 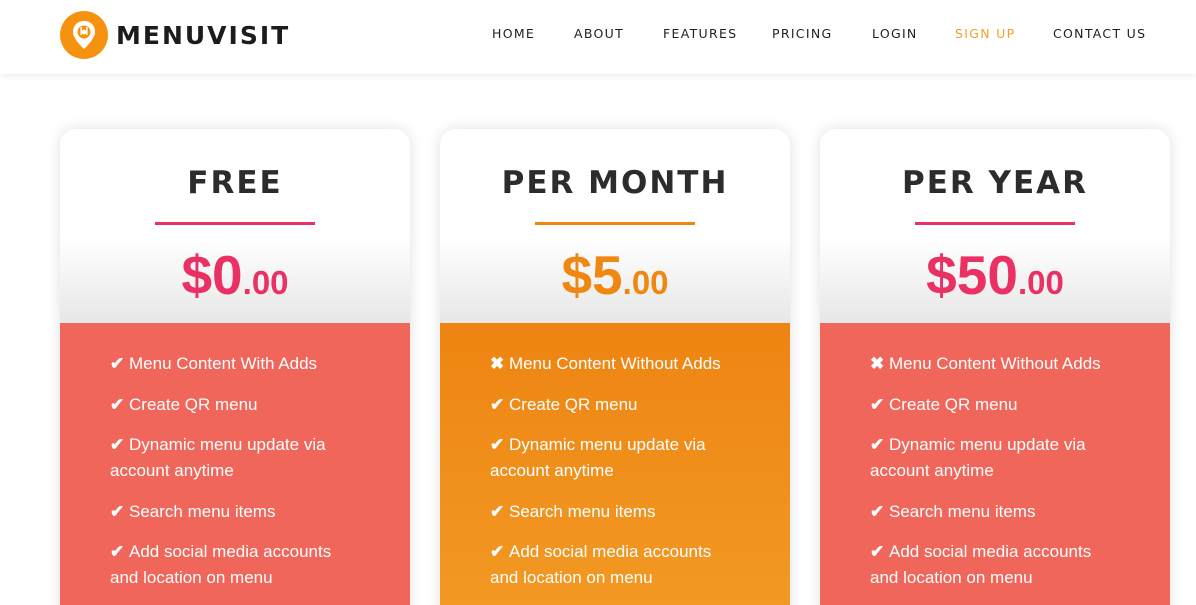 What do you see at coordinates (700, 33) in the screenshot?
I see `nav-features: FEATURES` at bounding box center [700, 33].